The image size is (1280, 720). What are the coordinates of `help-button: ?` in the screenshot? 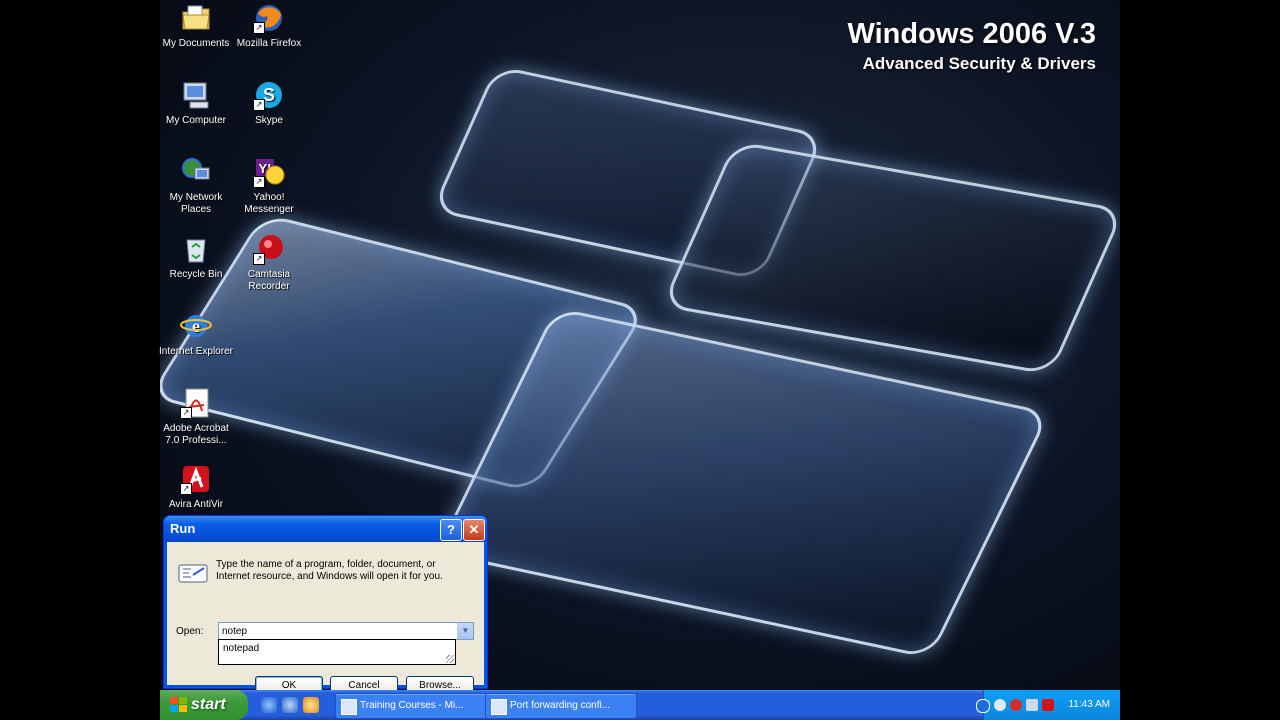 It's located at (451, 530).